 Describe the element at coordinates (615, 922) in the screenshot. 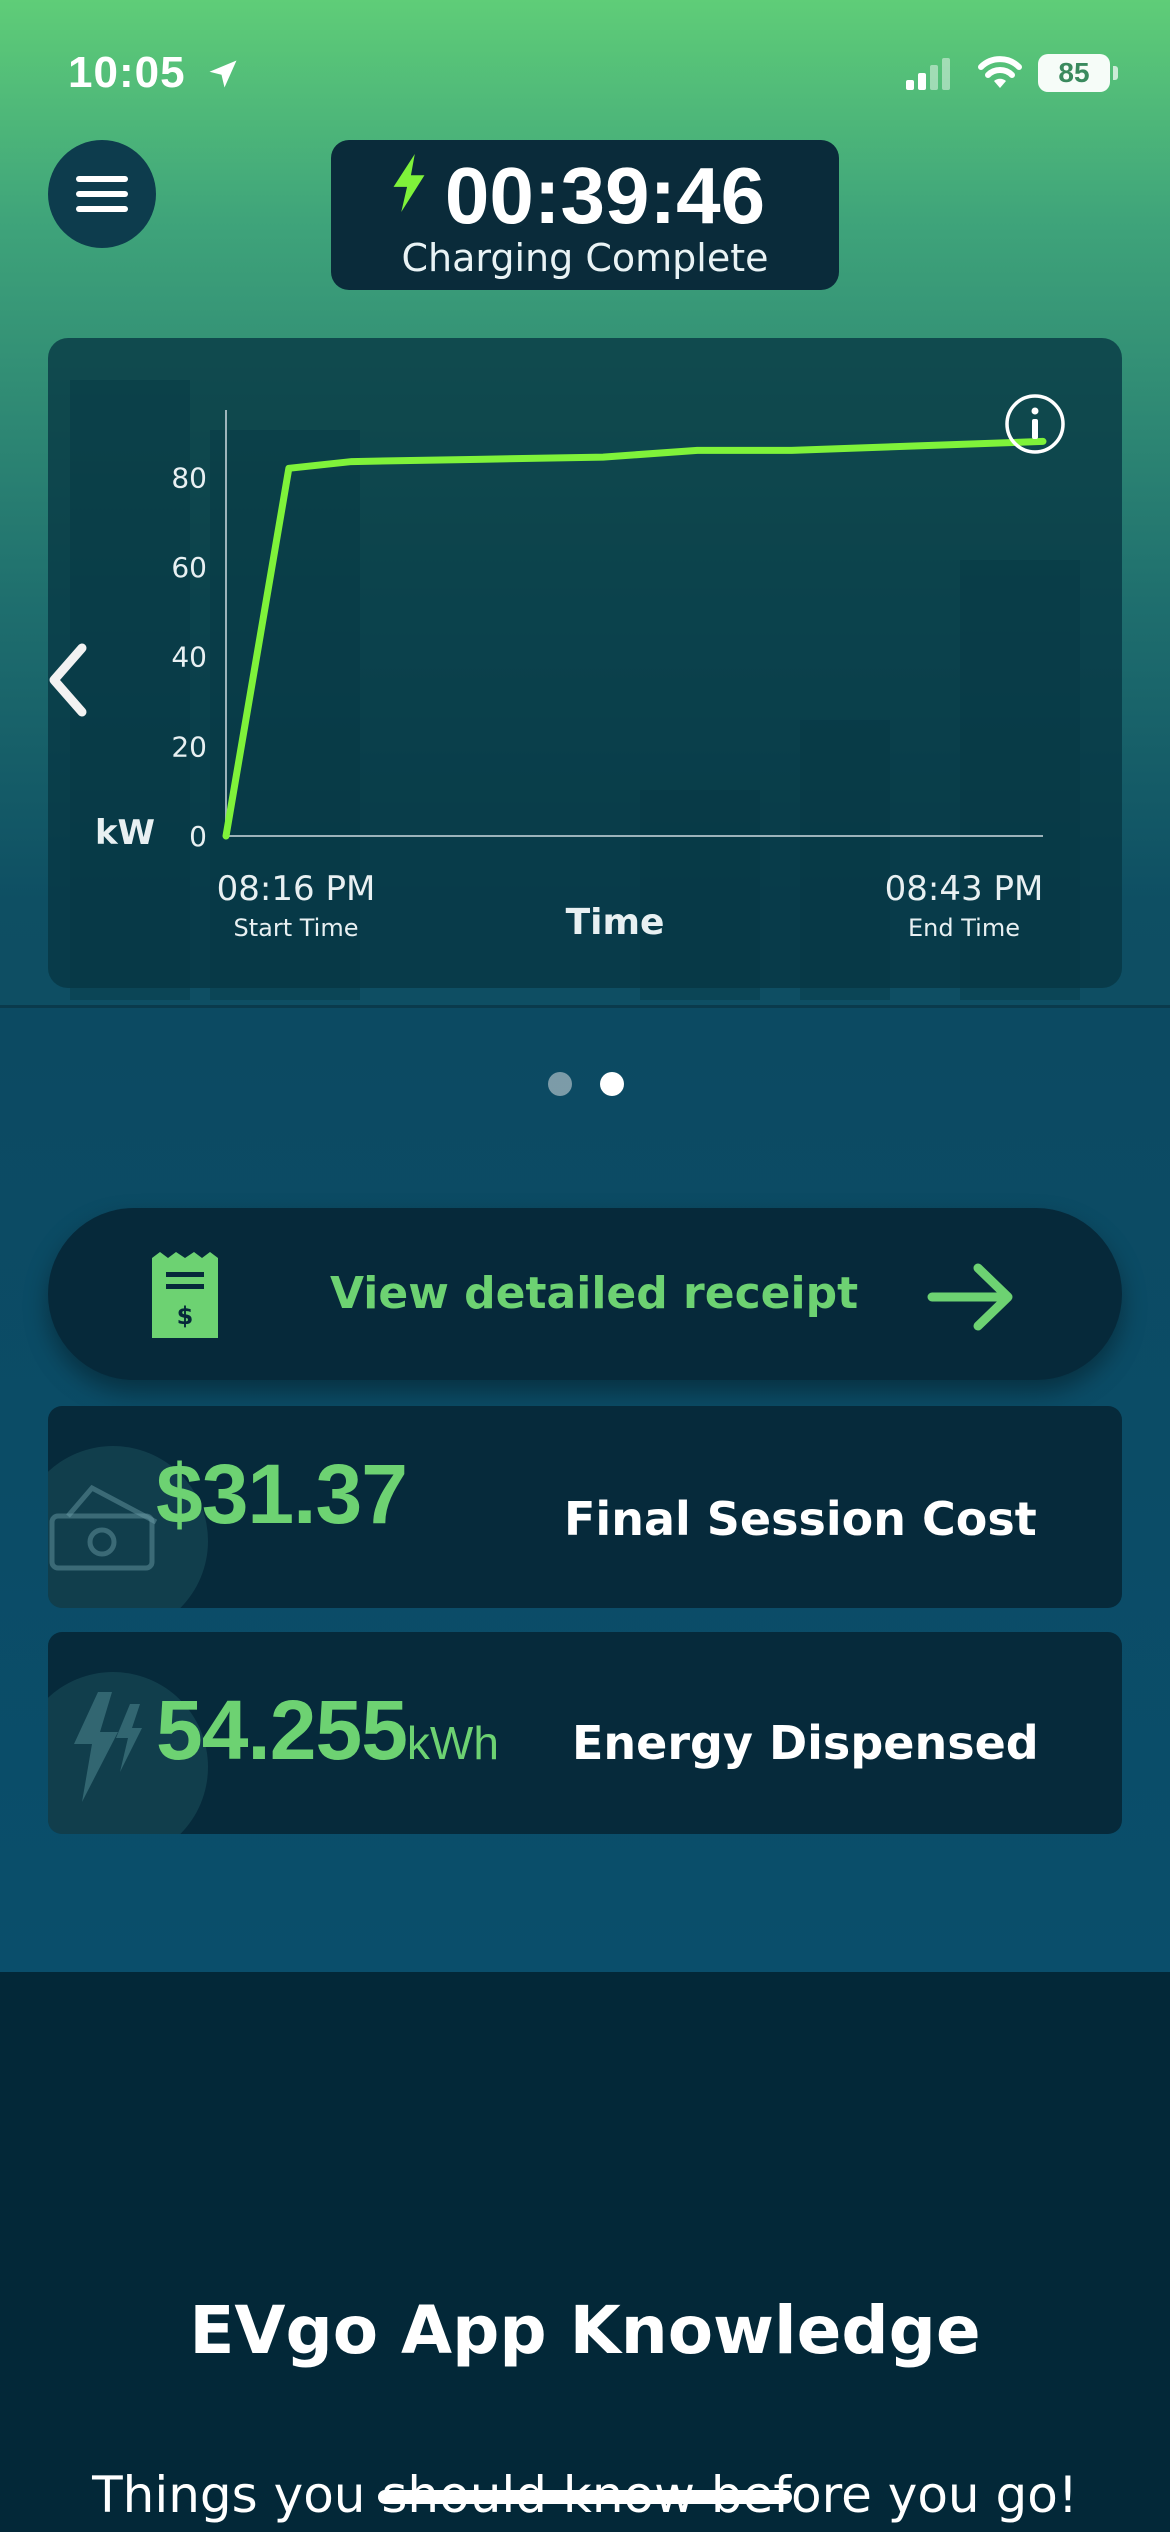

I see `x-axis-label: Time` at that location.